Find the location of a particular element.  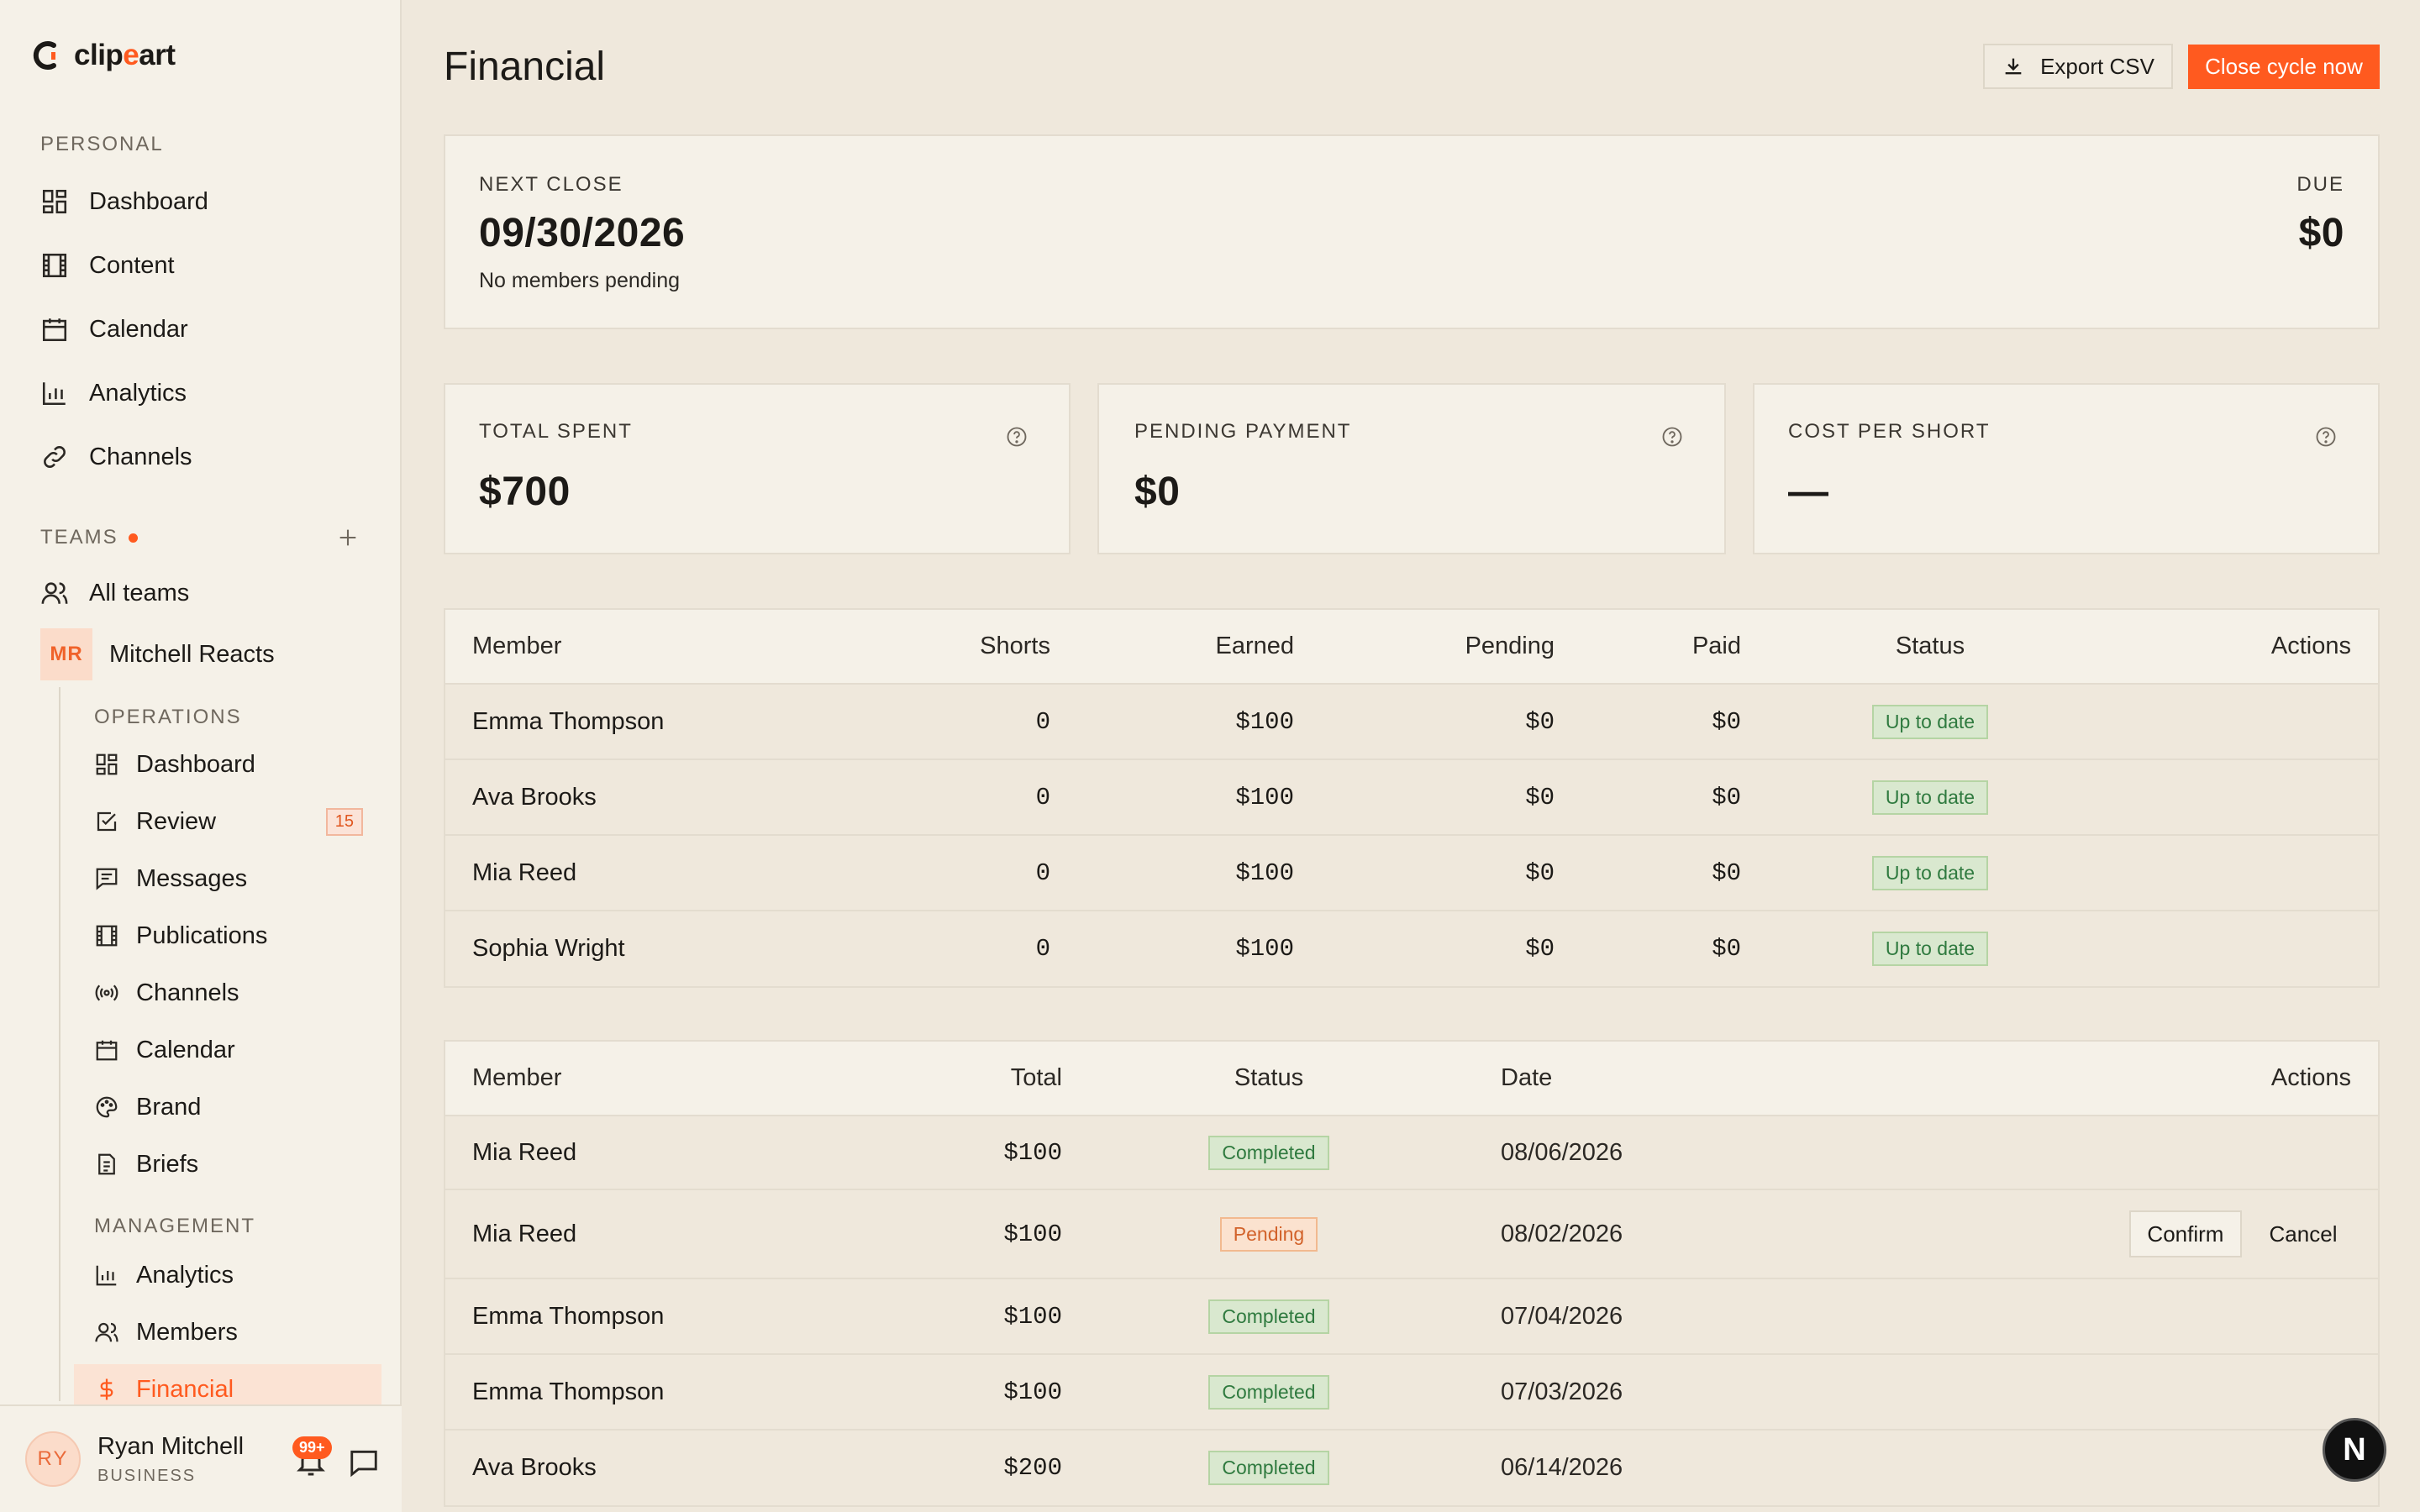

link-icon is located at coordinates (55, 457).